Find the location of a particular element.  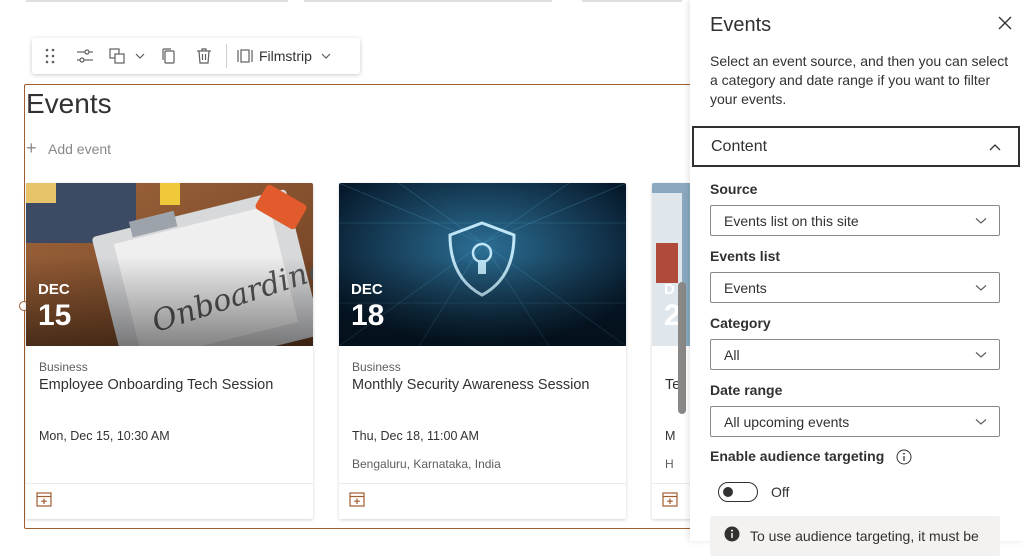

layout-dropdown-button: Filmstrip is located at coordinates (284, 56).